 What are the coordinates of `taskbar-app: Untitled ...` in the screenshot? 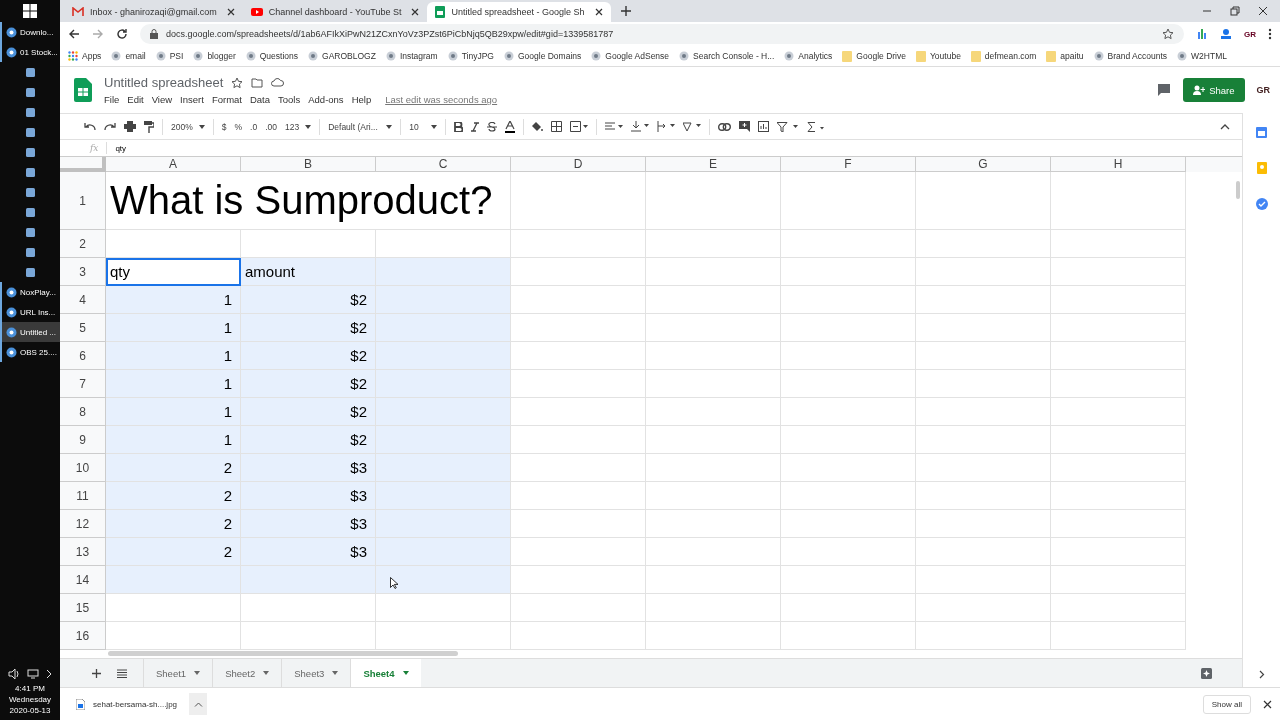 It's located at (30, 332).